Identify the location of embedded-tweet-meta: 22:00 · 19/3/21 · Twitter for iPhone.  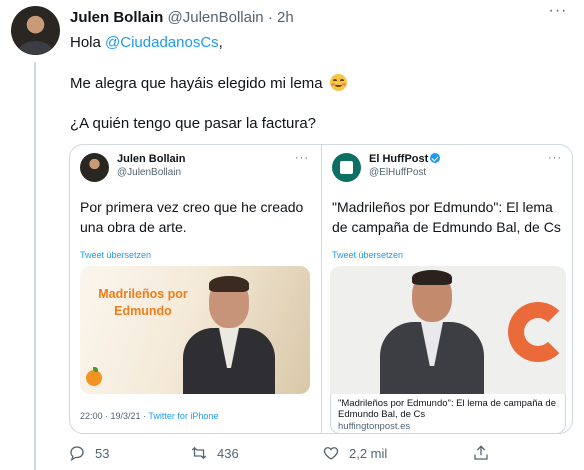
(149, 416).